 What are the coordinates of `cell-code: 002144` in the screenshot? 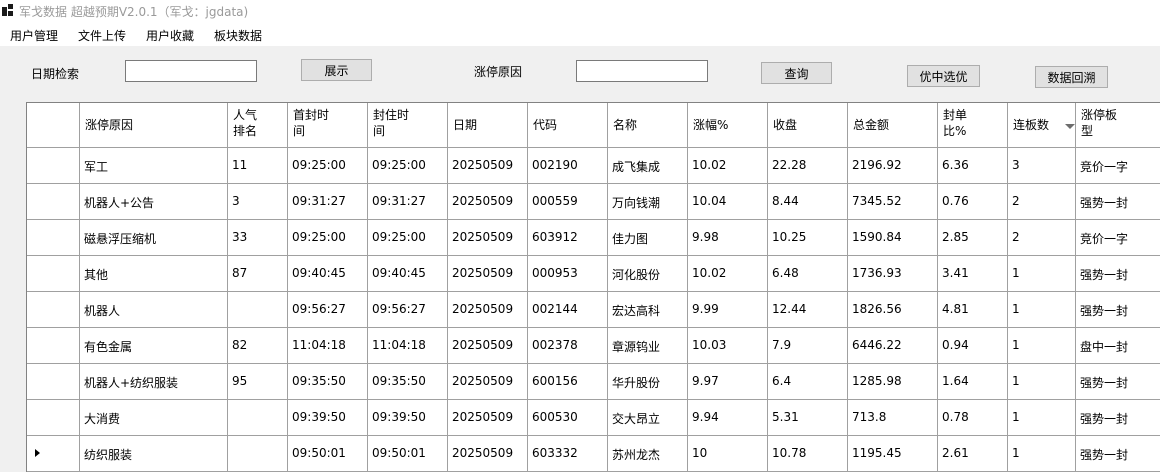 It's located at (555, 309).